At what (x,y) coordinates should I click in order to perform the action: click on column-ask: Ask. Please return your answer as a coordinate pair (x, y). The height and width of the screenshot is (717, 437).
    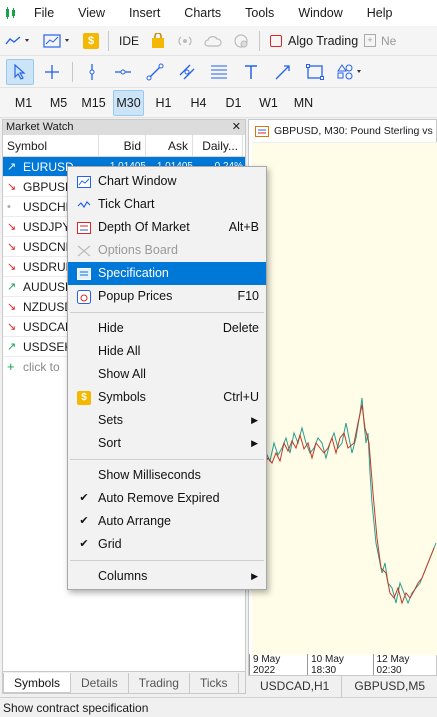
    Looking at the image, I should click on (169, 145).